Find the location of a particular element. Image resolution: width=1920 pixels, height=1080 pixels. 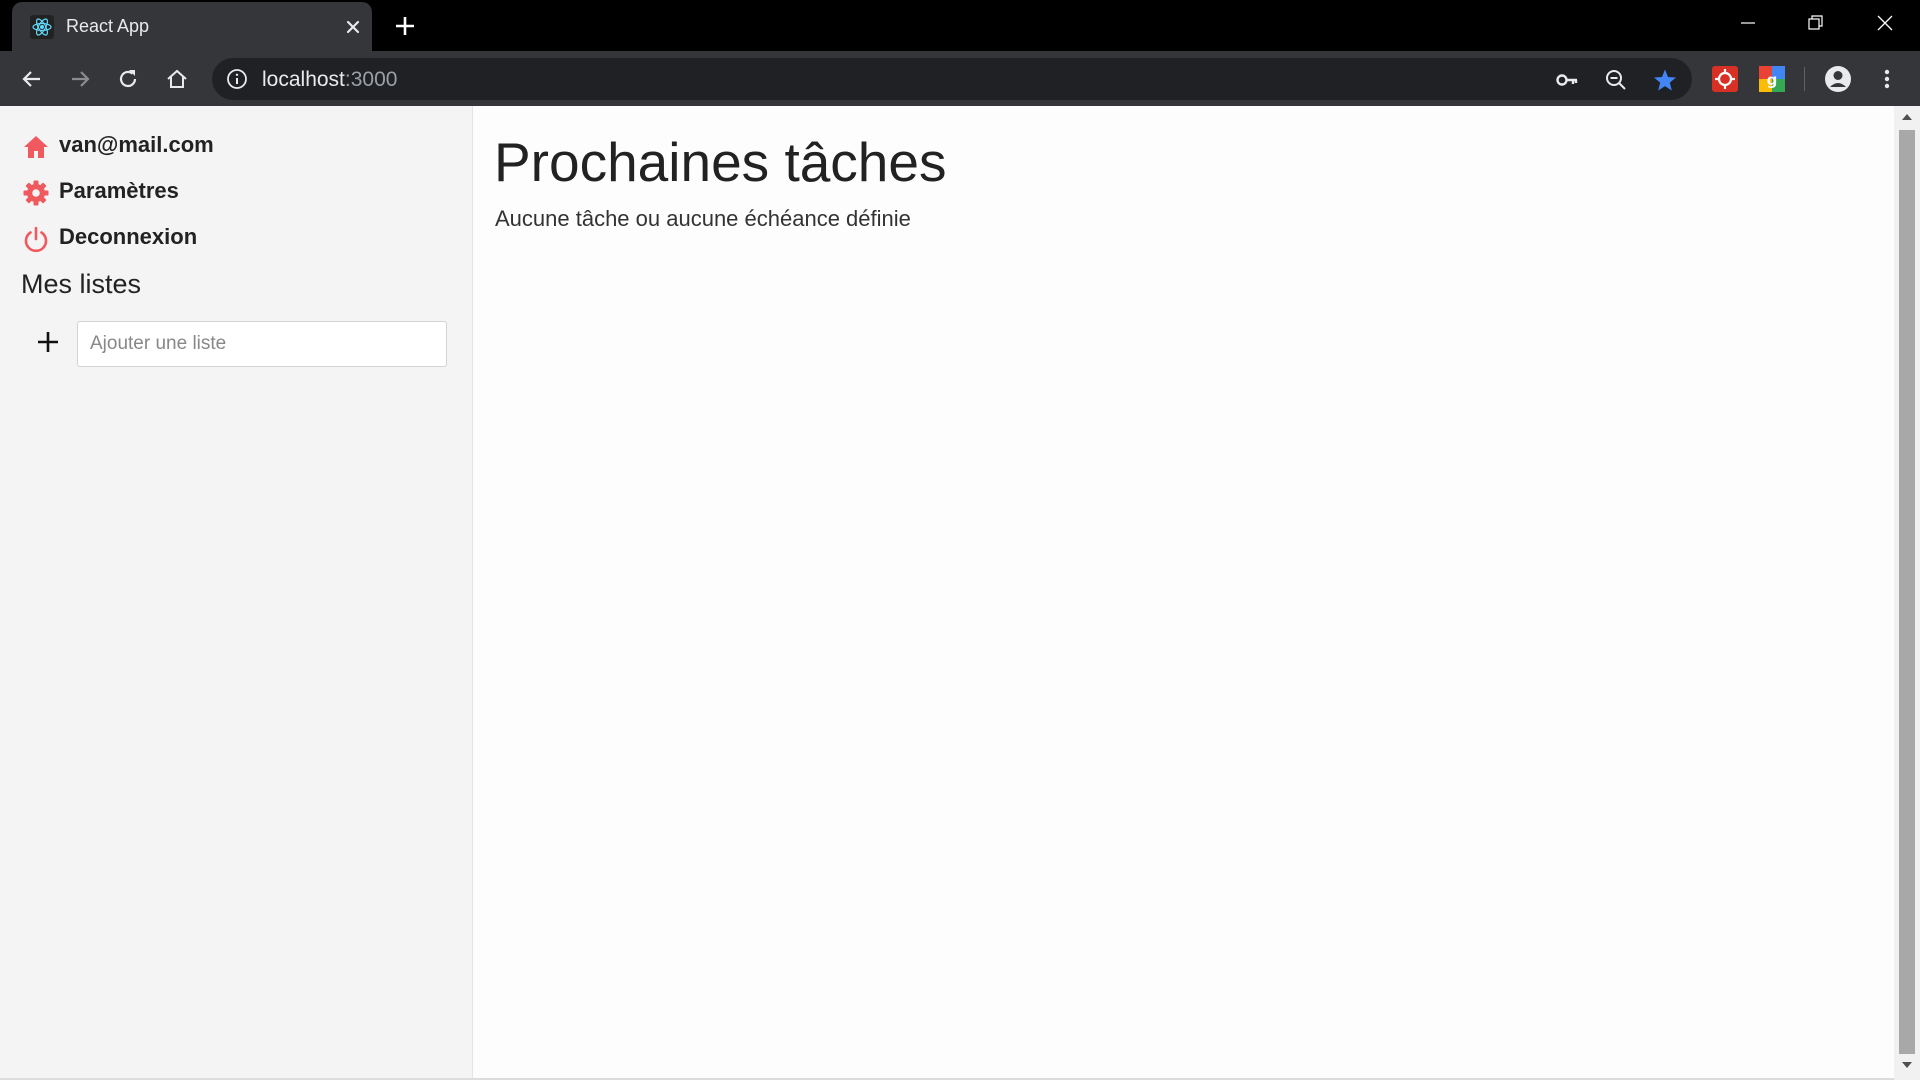

minimize-button is located at coordinates (1748, 23).